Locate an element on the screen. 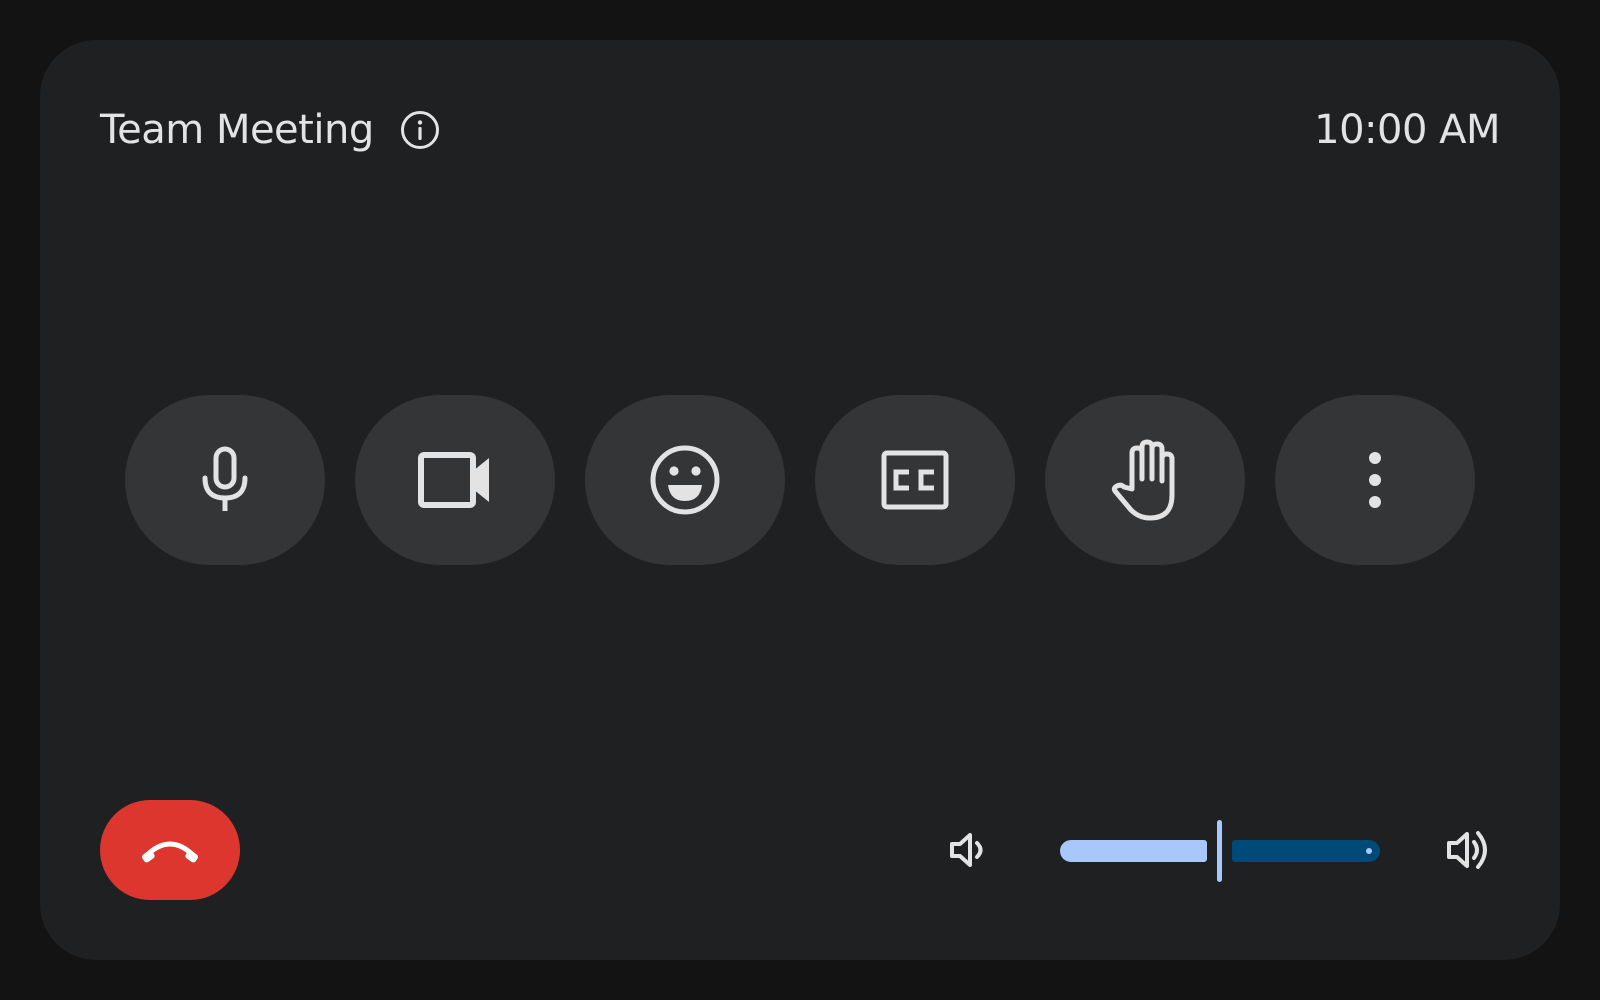  microphone-button is located at coordinates (225, 480).